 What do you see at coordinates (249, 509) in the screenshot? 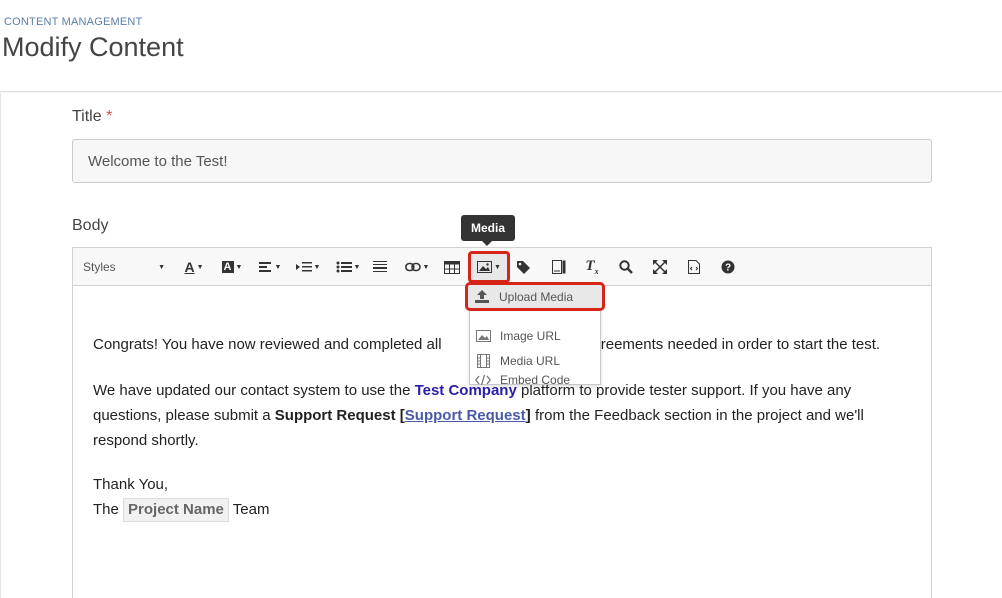
I see `team-text: Team` at bounding box center [249, 509].